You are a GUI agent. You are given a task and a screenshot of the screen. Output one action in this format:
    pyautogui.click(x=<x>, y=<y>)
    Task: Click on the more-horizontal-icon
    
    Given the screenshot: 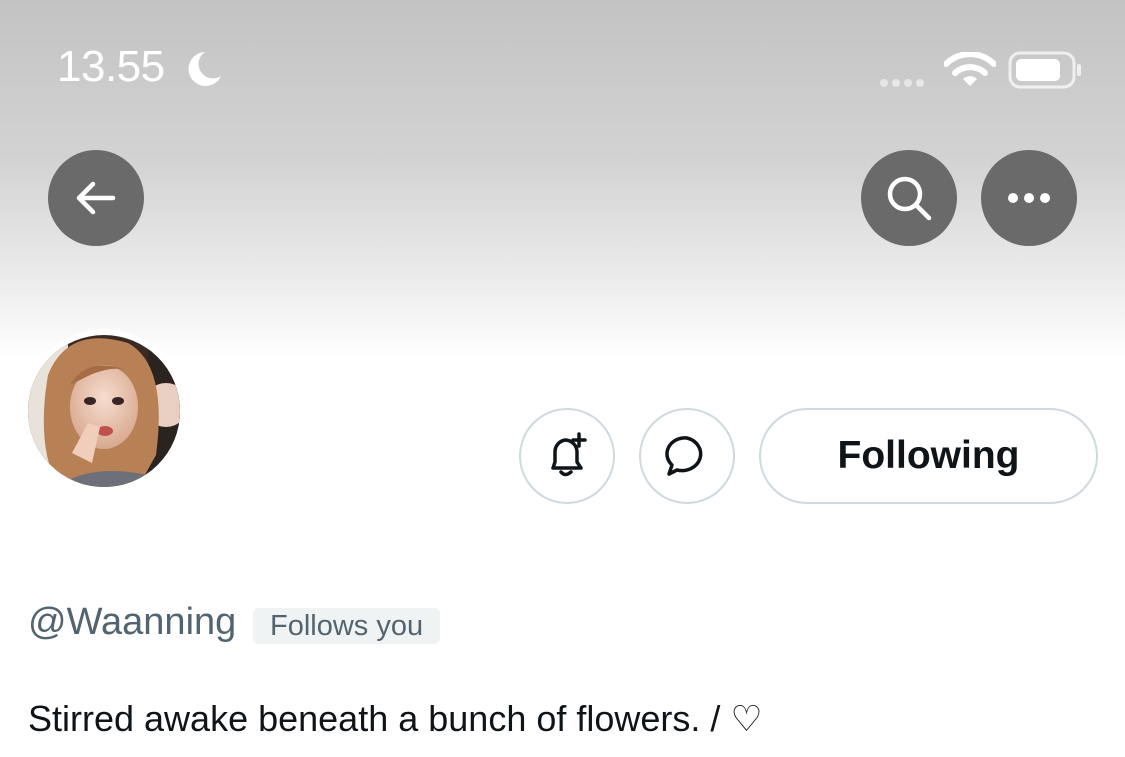 What is the action you would take?
    pyautogui.click(x=1029, y=198)
    